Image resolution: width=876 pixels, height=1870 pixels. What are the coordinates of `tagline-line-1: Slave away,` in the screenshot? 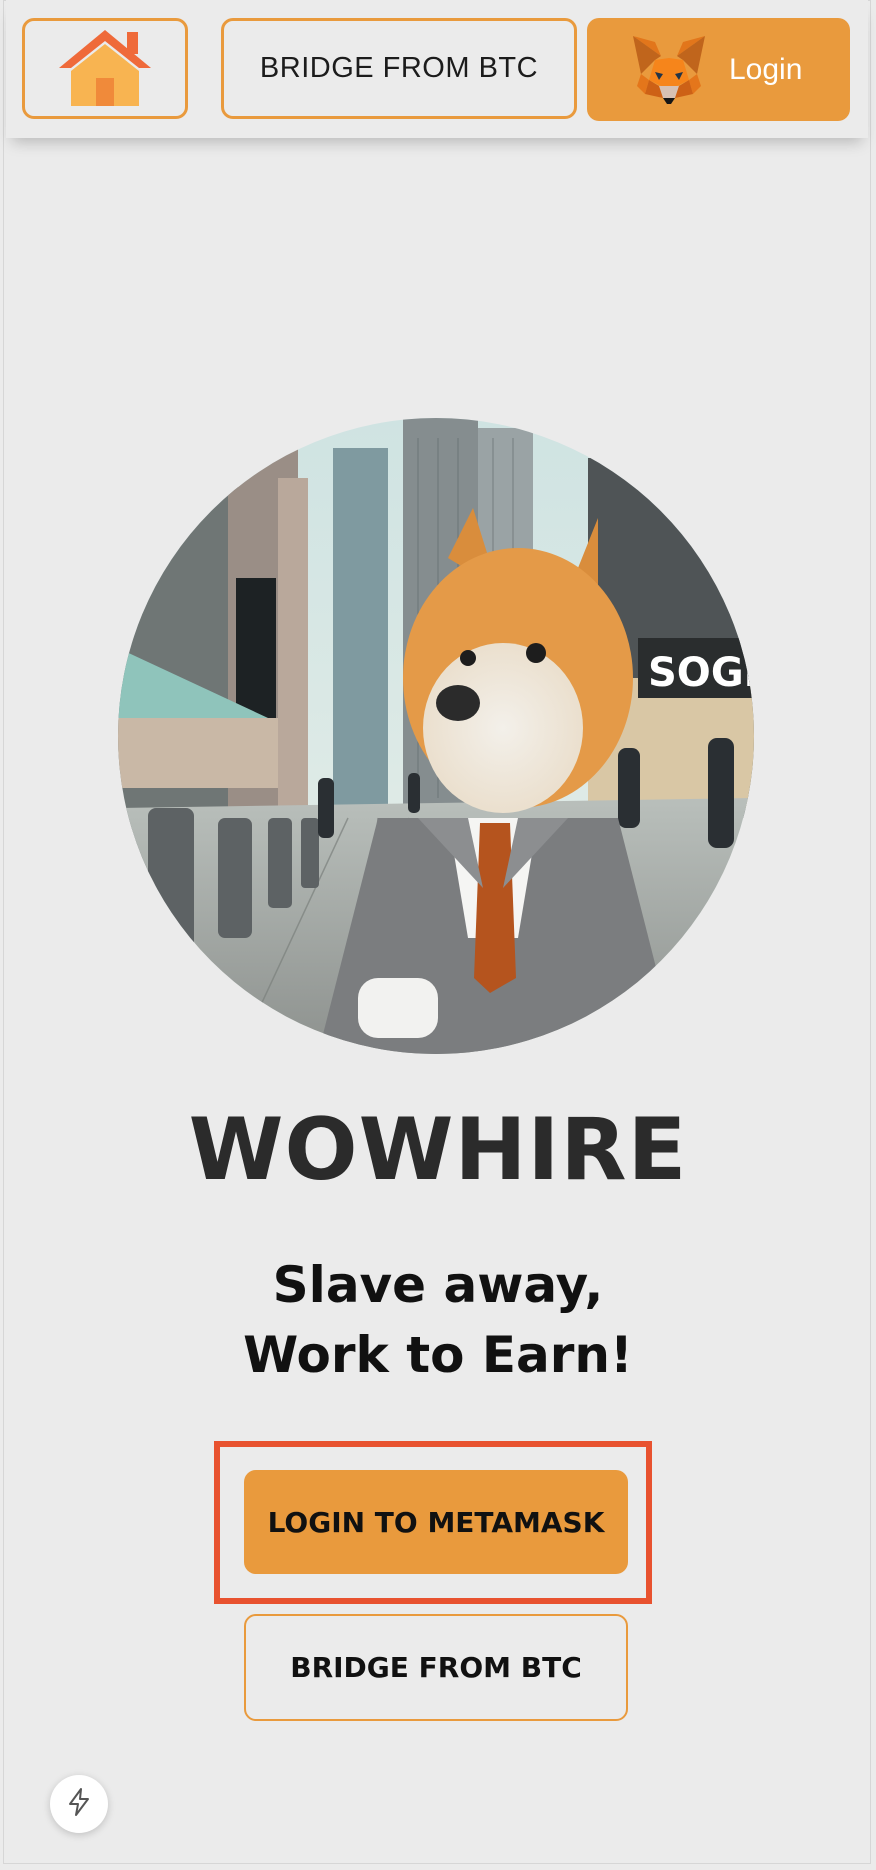 It's located at (438, 1285).